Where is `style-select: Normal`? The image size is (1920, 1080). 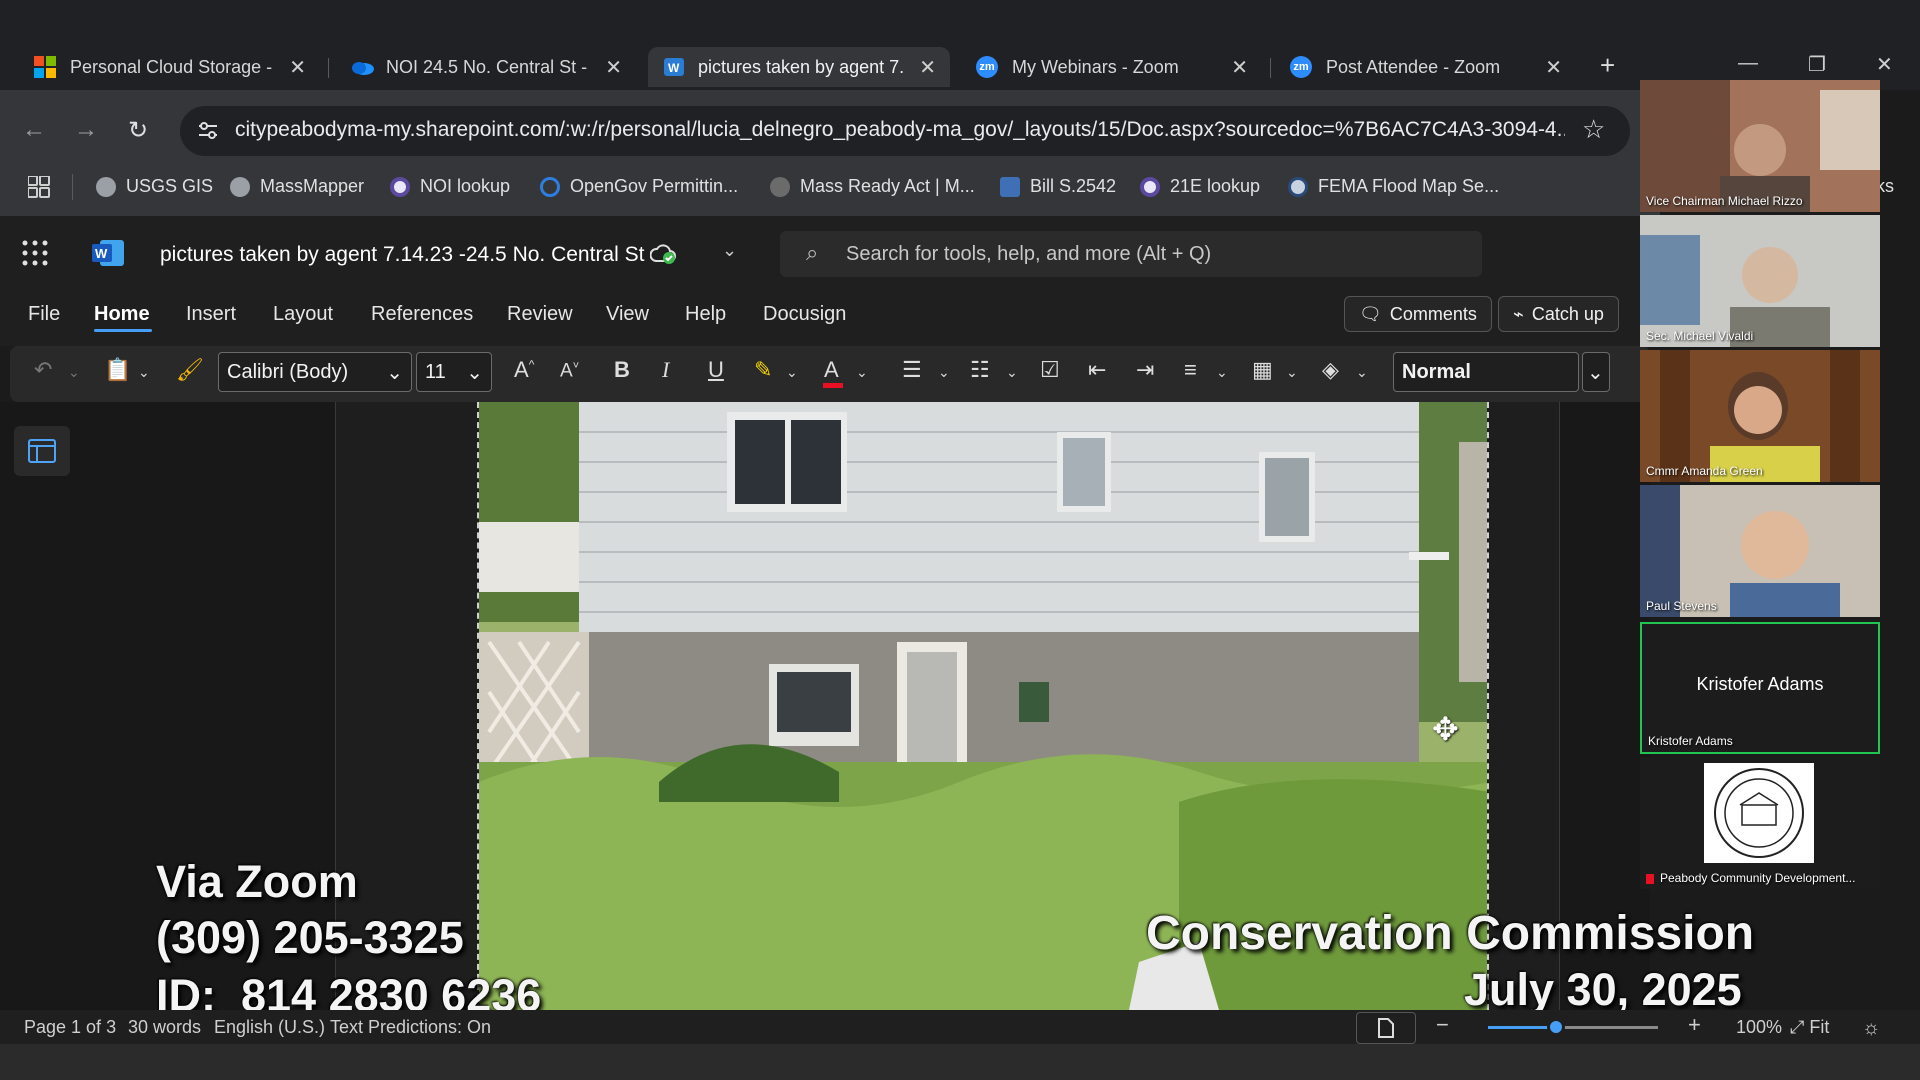
style-select: Normal is located at coordinates (1486, 372).